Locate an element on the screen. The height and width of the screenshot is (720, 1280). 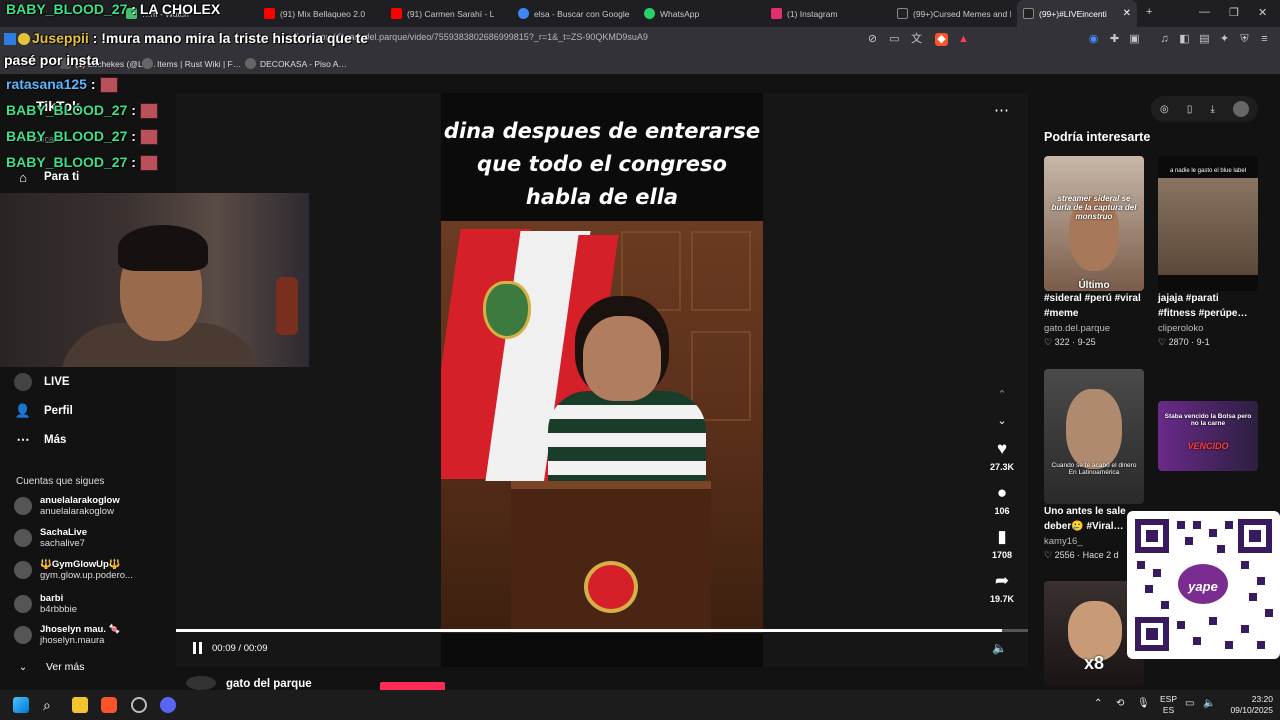
like-button: ♥ 27.3K is located at coordinates (1002, 455).